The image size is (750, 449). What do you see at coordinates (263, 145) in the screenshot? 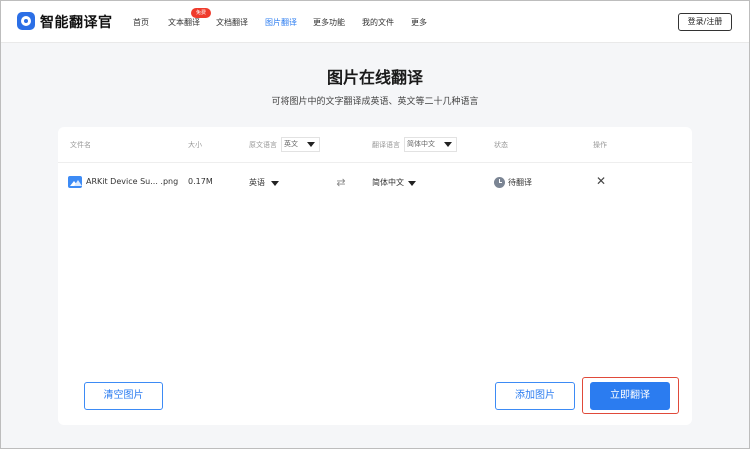
I see `column-header-source-lang: 原文语言` at bounding box center [263, 145].